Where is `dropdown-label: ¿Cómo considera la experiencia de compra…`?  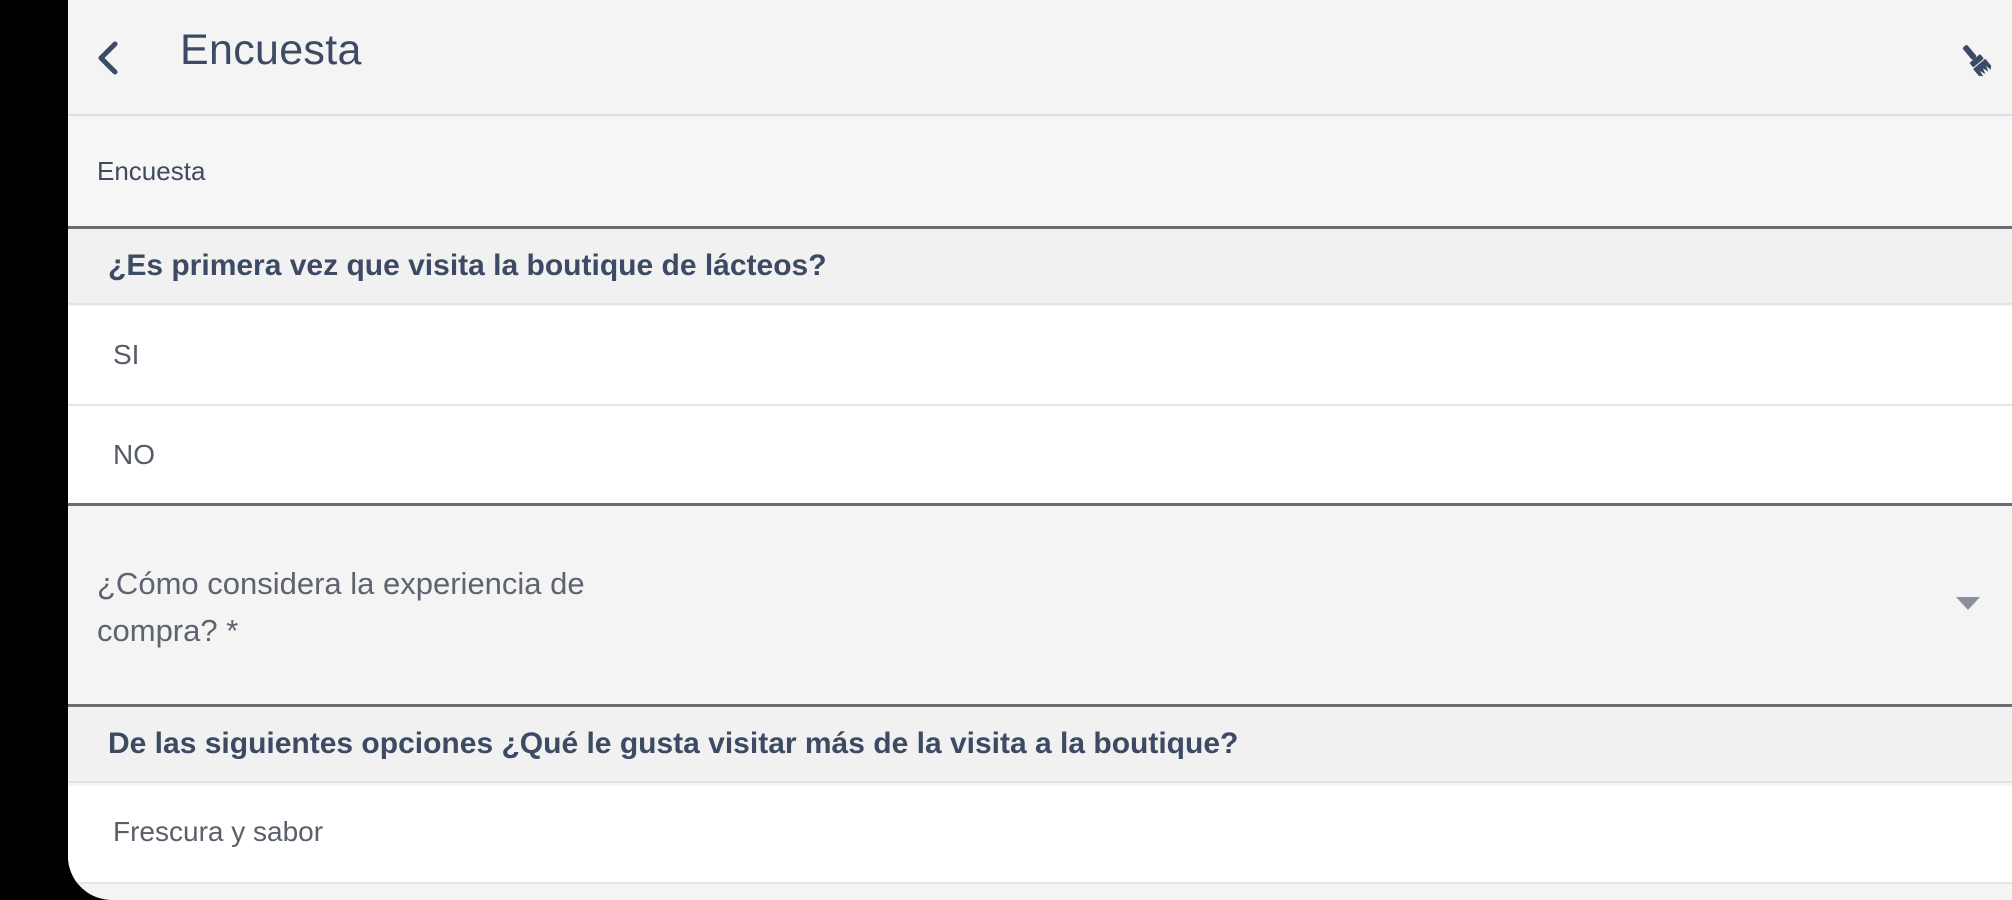 dropdown-label: ¿Cómo considera la experiencia de compra… is located at coordinates (341, 607).